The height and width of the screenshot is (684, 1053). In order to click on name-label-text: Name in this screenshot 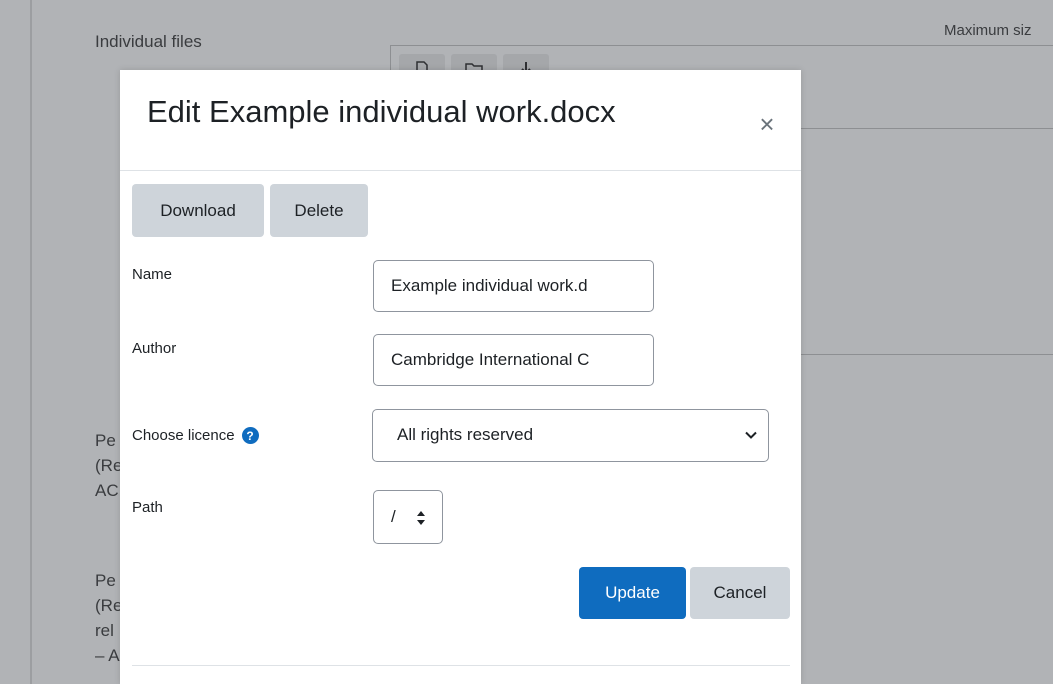, I will do `click(152, 274)`.